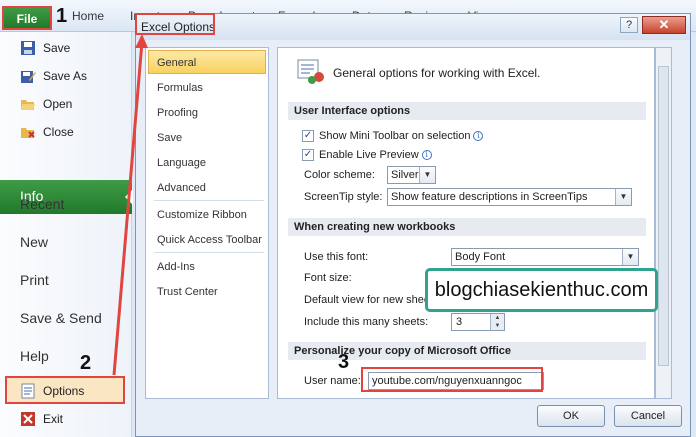  Describe the element at coordinates (452, 379) in the screenshot. I see `username-highlight` at that location.